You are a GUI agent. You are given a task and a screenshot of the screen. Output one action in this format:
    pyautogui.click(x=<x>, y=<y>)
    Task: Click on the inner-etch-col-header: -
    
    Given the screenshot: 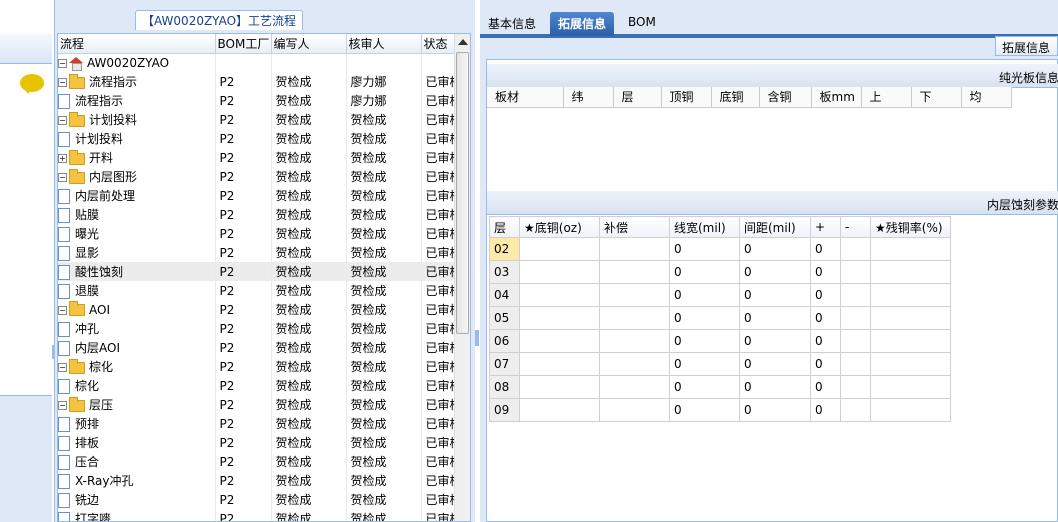 What is the action you would take?
    pyautogui.click(x=855, y=227)
    